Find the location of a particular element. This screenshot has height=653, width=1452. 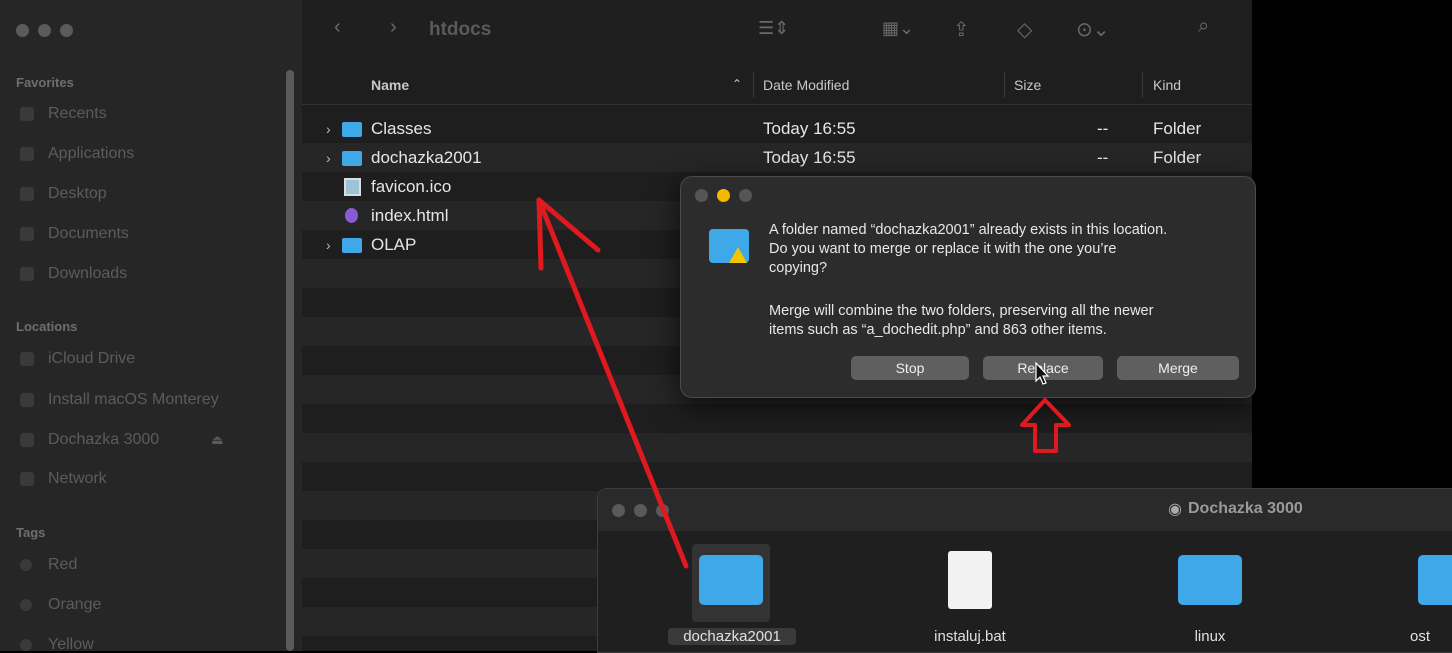

up-arrow-icon is located at coordinates (1045, 425).